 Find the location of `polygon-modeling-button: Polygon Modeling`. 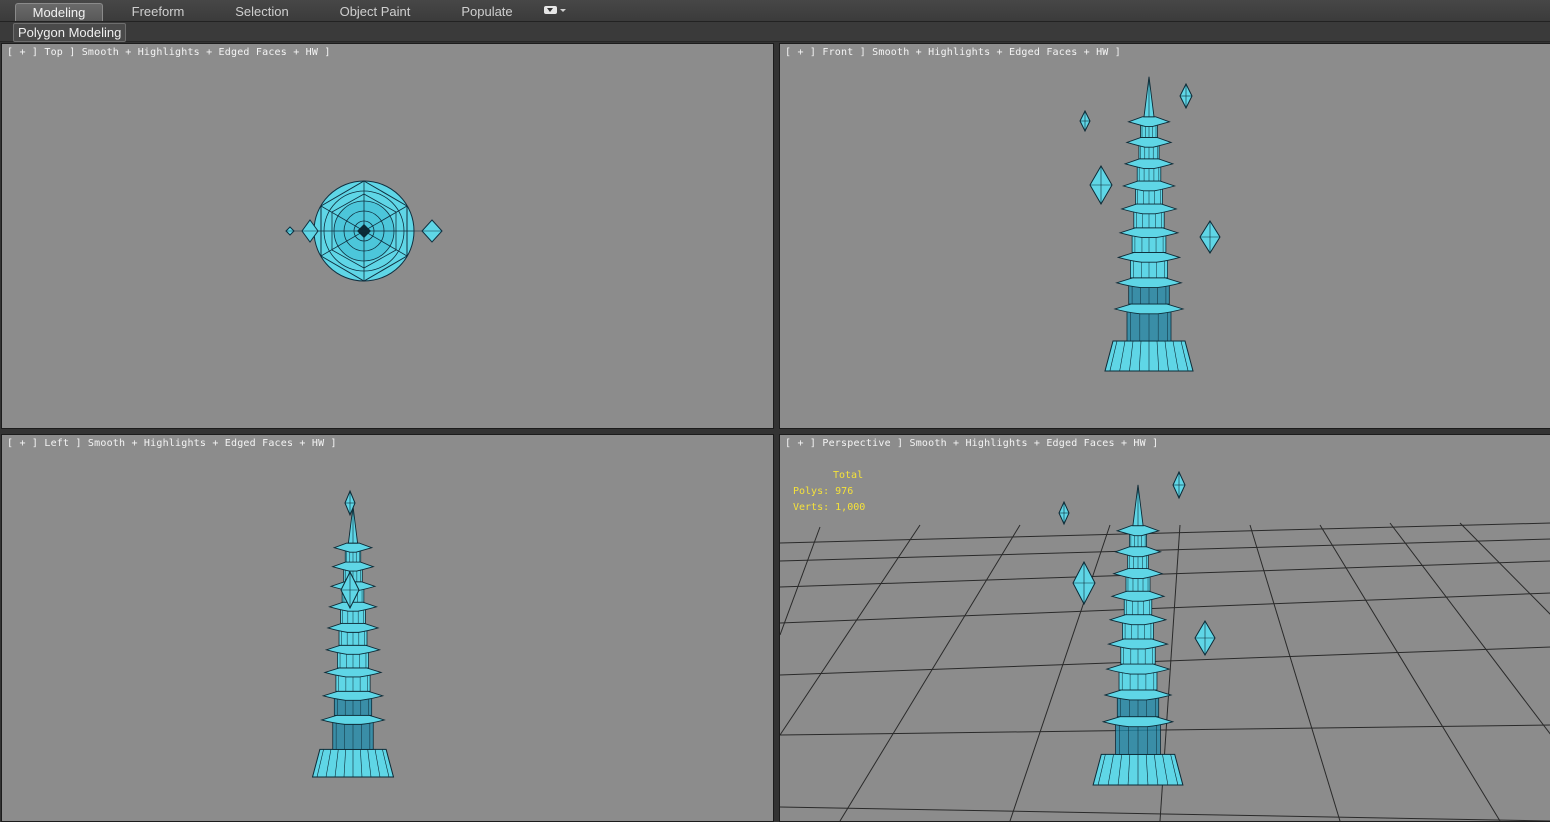

polygon-modeling-button: Polygon Modeling is located at coordinates (70, 32).